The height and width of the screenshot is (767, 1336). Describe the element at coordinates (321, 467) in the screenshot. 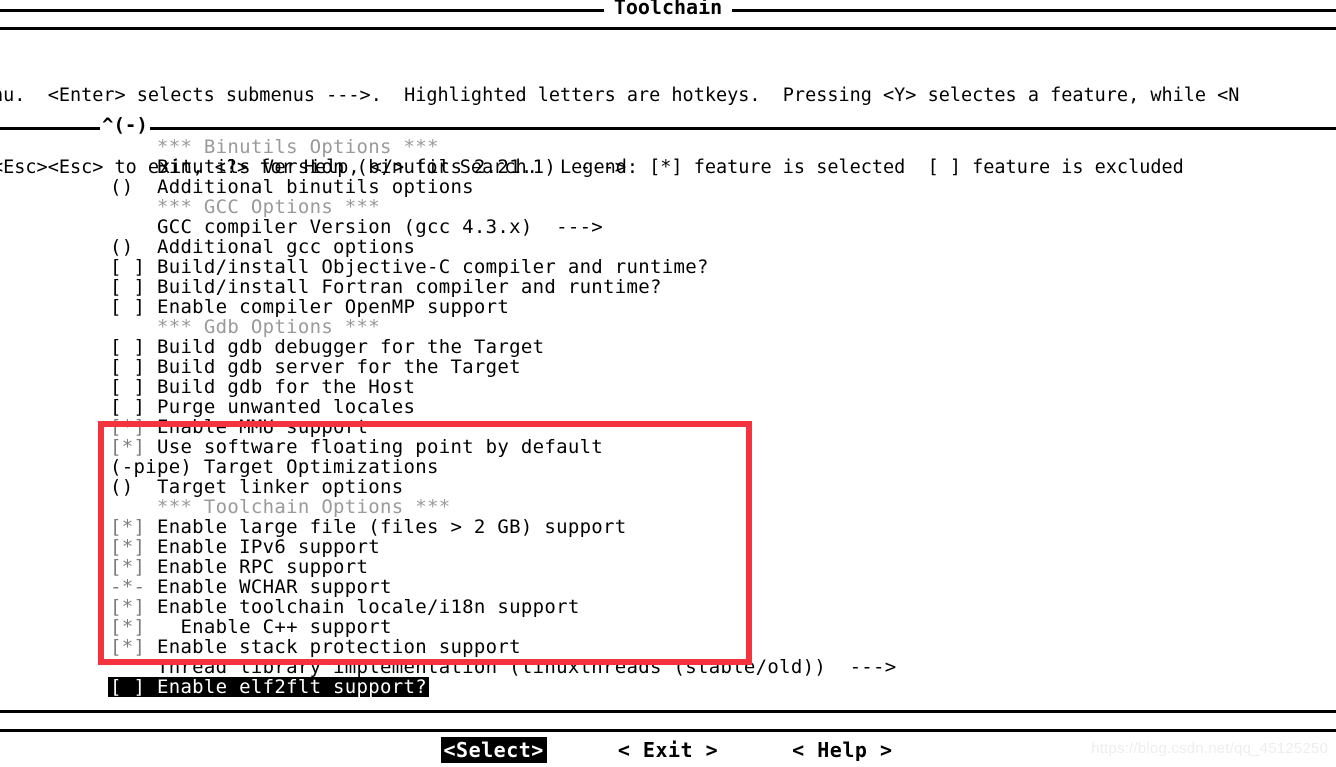

I see `menu-item-label: Target Optimizations` at that location.